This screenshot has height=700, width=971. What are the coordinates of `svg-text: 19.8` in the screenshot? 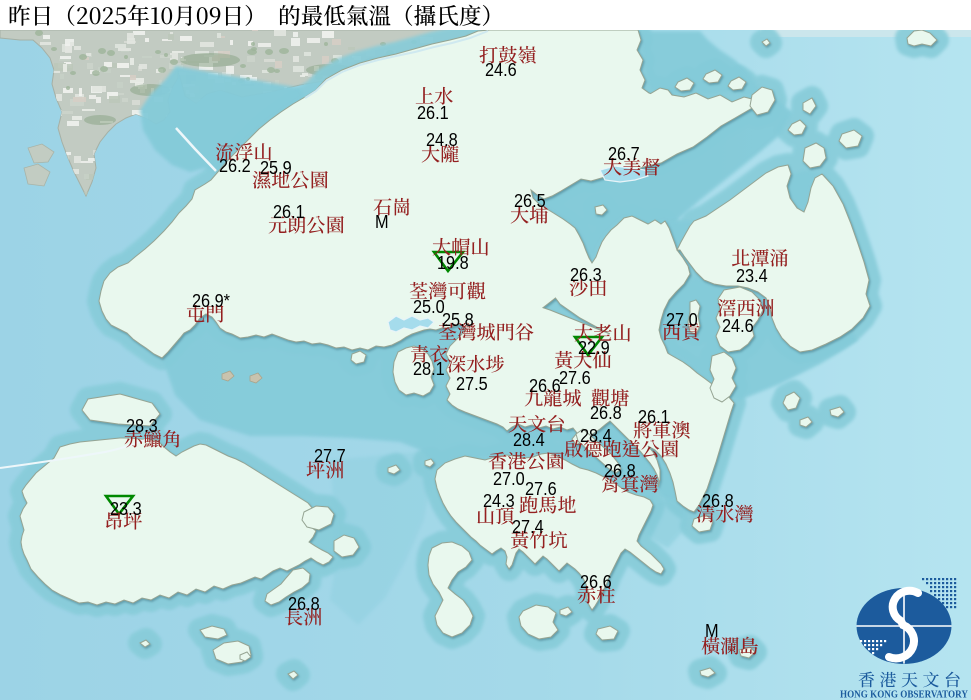 It's located at (453, 262).